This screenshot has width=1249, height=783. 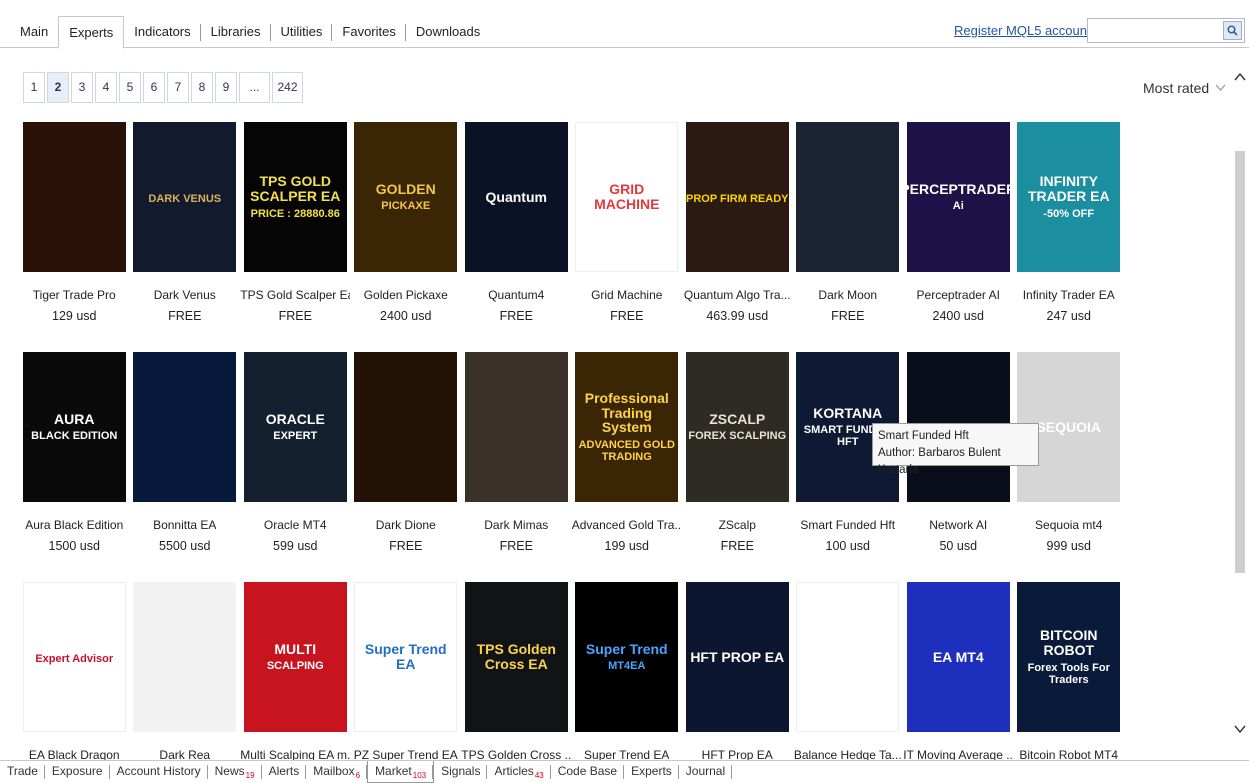 What do you see at coordinates (178, 87) in the screenshot?
I see `page-button: 7` at bounding box center [178, 87].